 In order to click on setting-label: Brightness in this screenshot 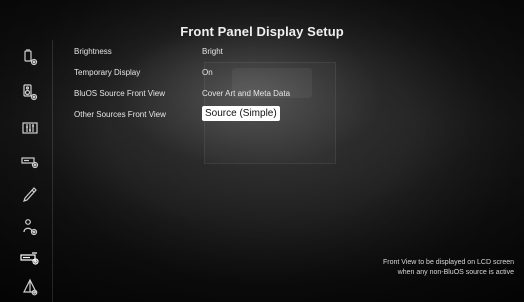, I will do `click(93, 51)`.